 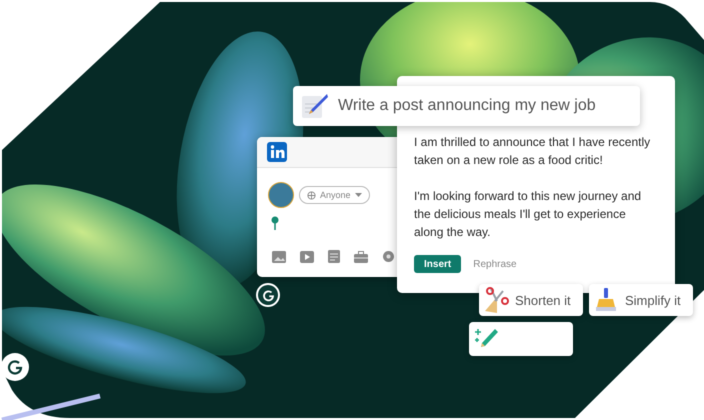 What do you see at coordinates (495, 264) in the screenshot?
I see `rephrase-button: Rephrase` at bounding box center [495, 264].